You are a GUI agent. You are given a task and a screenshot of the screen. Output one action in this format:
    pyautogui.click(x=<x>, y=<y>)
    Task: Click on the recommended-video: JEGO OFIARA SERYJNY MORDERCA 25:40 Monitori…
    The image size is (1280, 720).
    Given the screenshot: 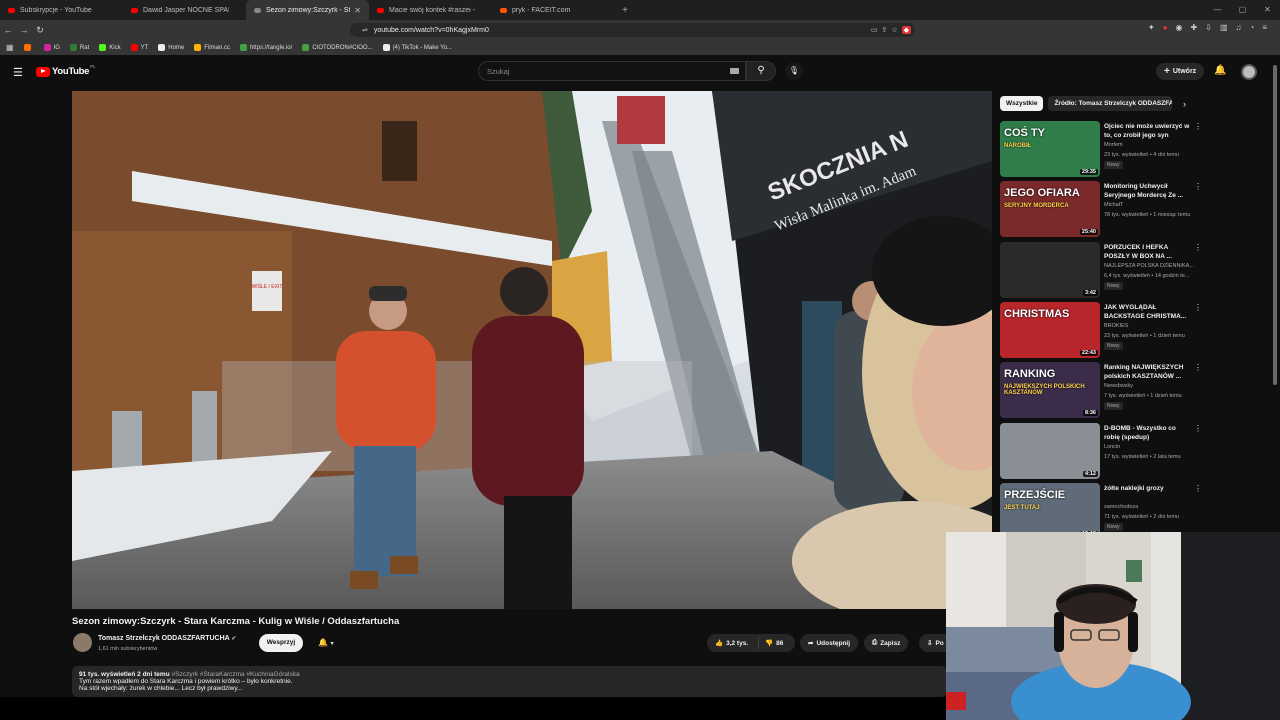 What is the action you would take?
    pyautogui.click(x=1101, y=210)
    